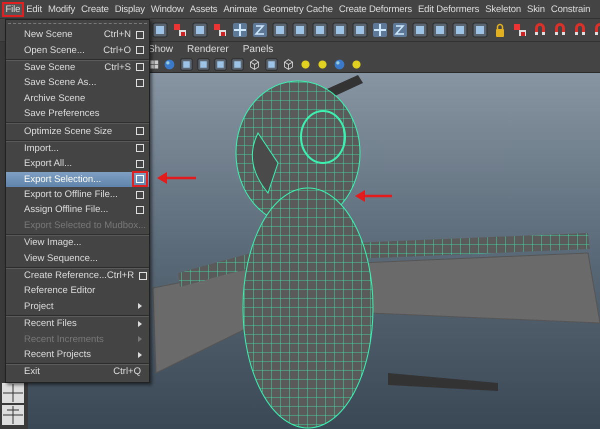 Image resolution: width=600 pixels, height=429 pixels. What do you see at coordinates (13, 9) in the screenshot?
I see `menu-item: File` at bounding box center [13, 9].